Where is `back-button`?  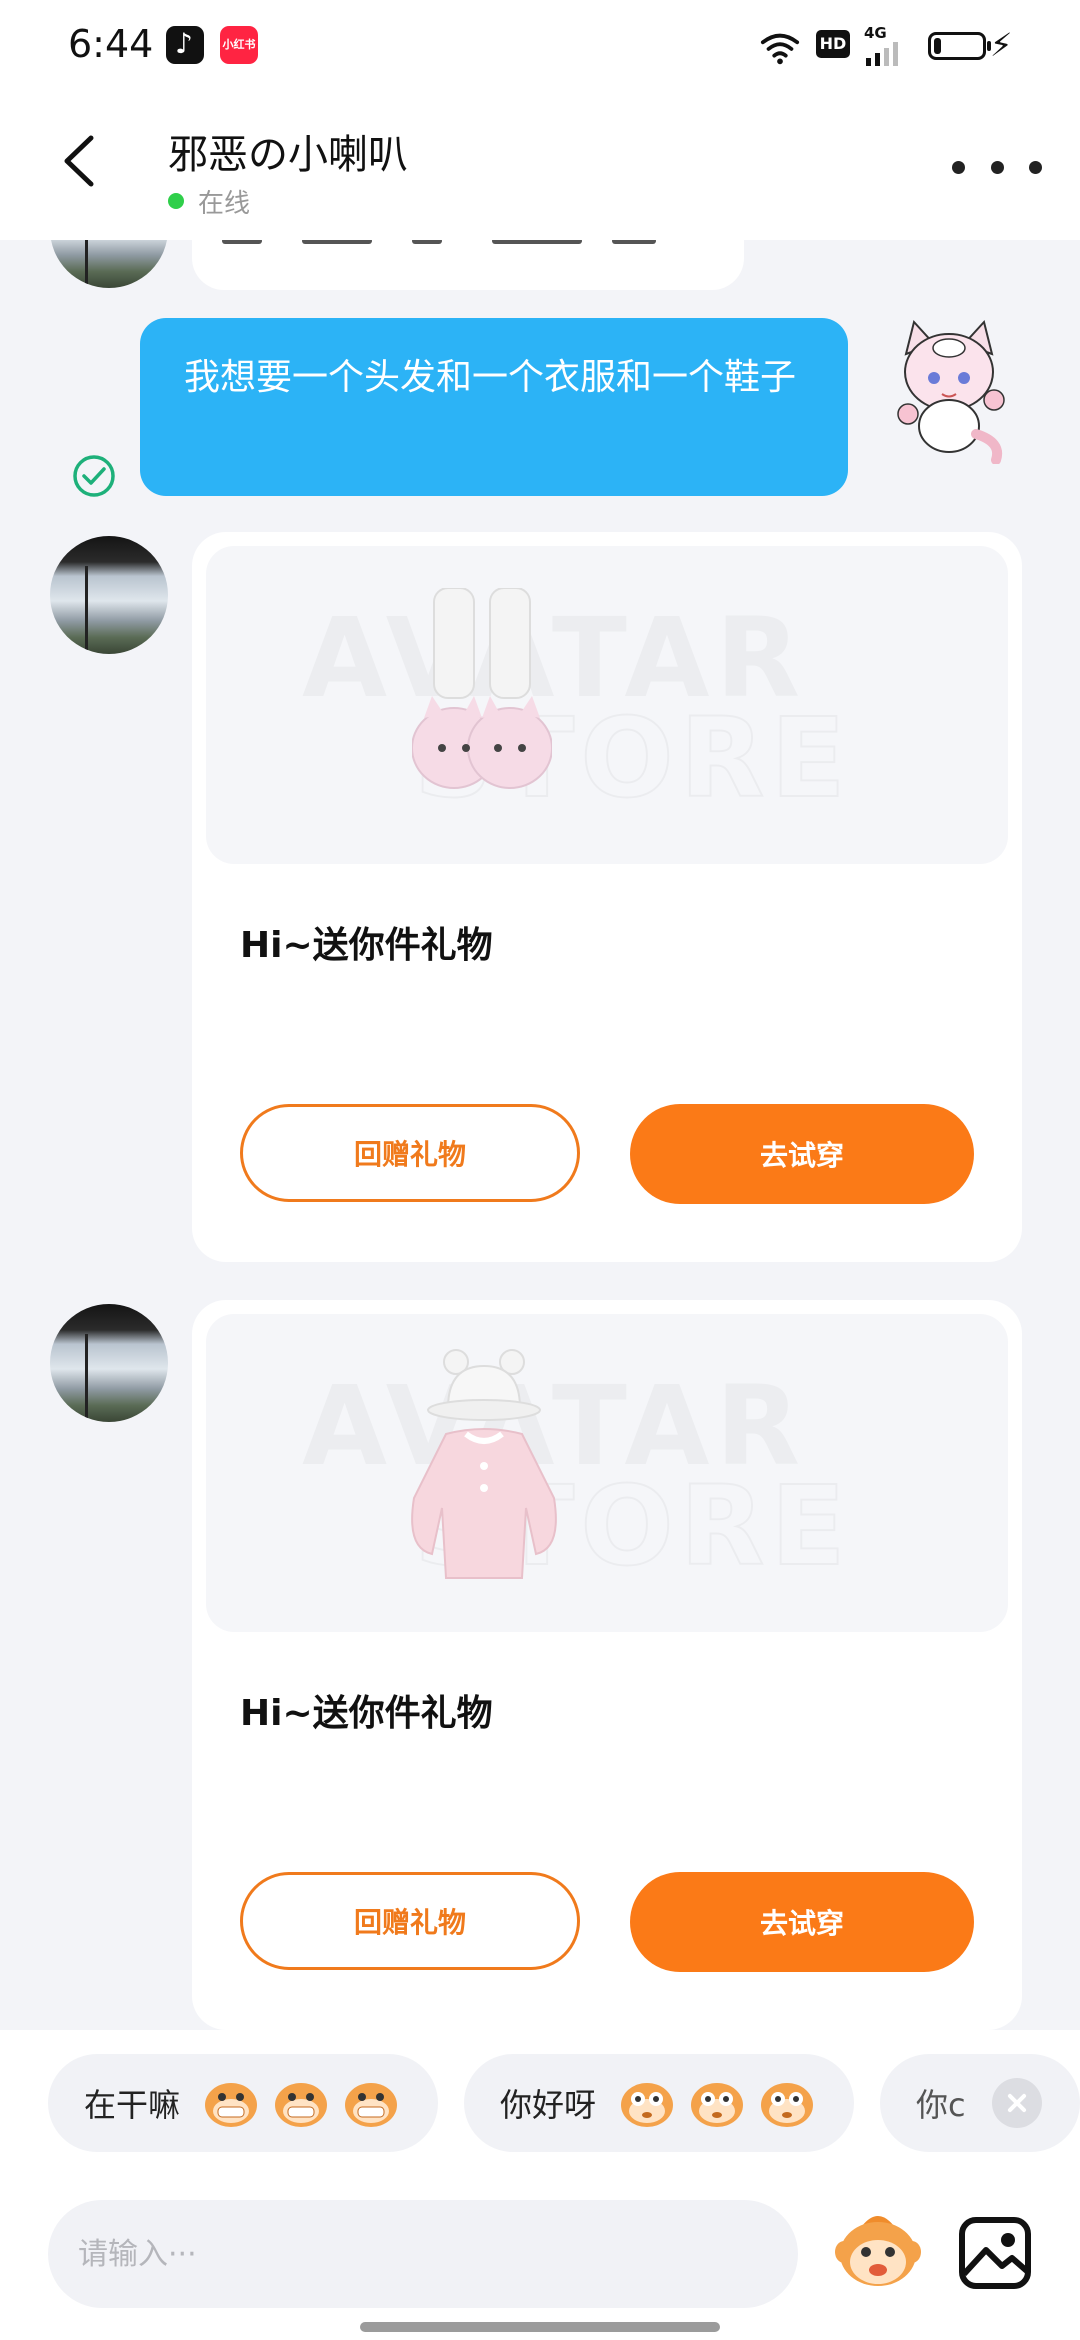
back-button is located at coordinates (79, 161).